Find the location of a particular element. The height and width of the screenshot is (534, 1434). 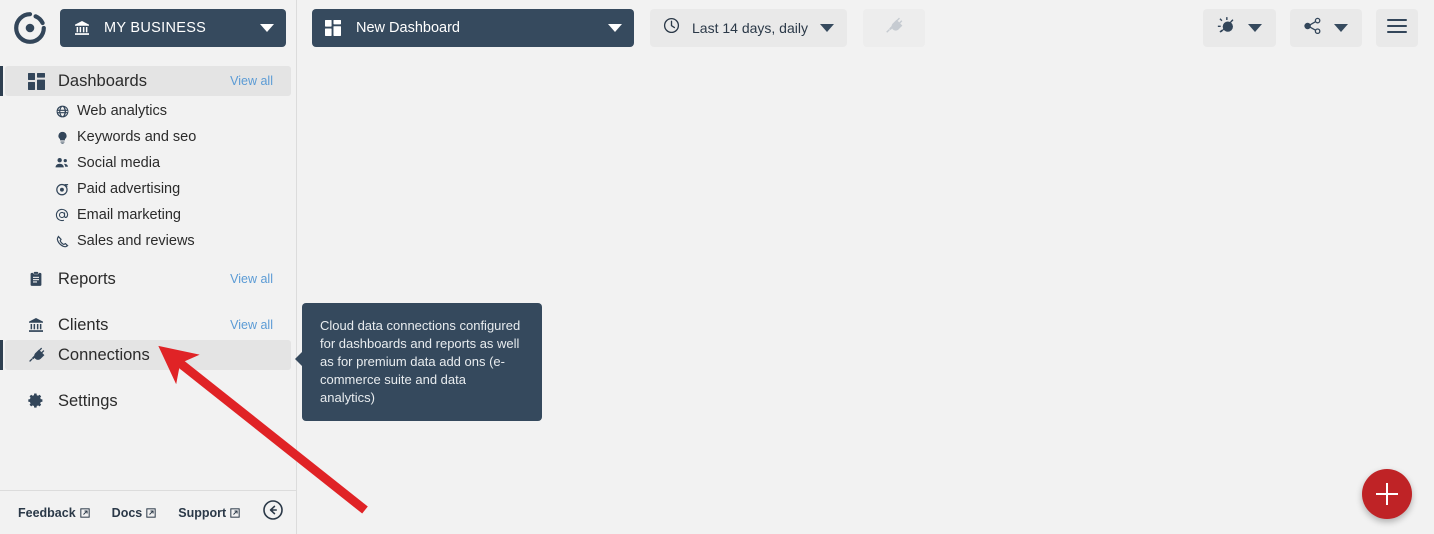

sidebar-header: MY BUSINESS is located at coordinates (148, 28).